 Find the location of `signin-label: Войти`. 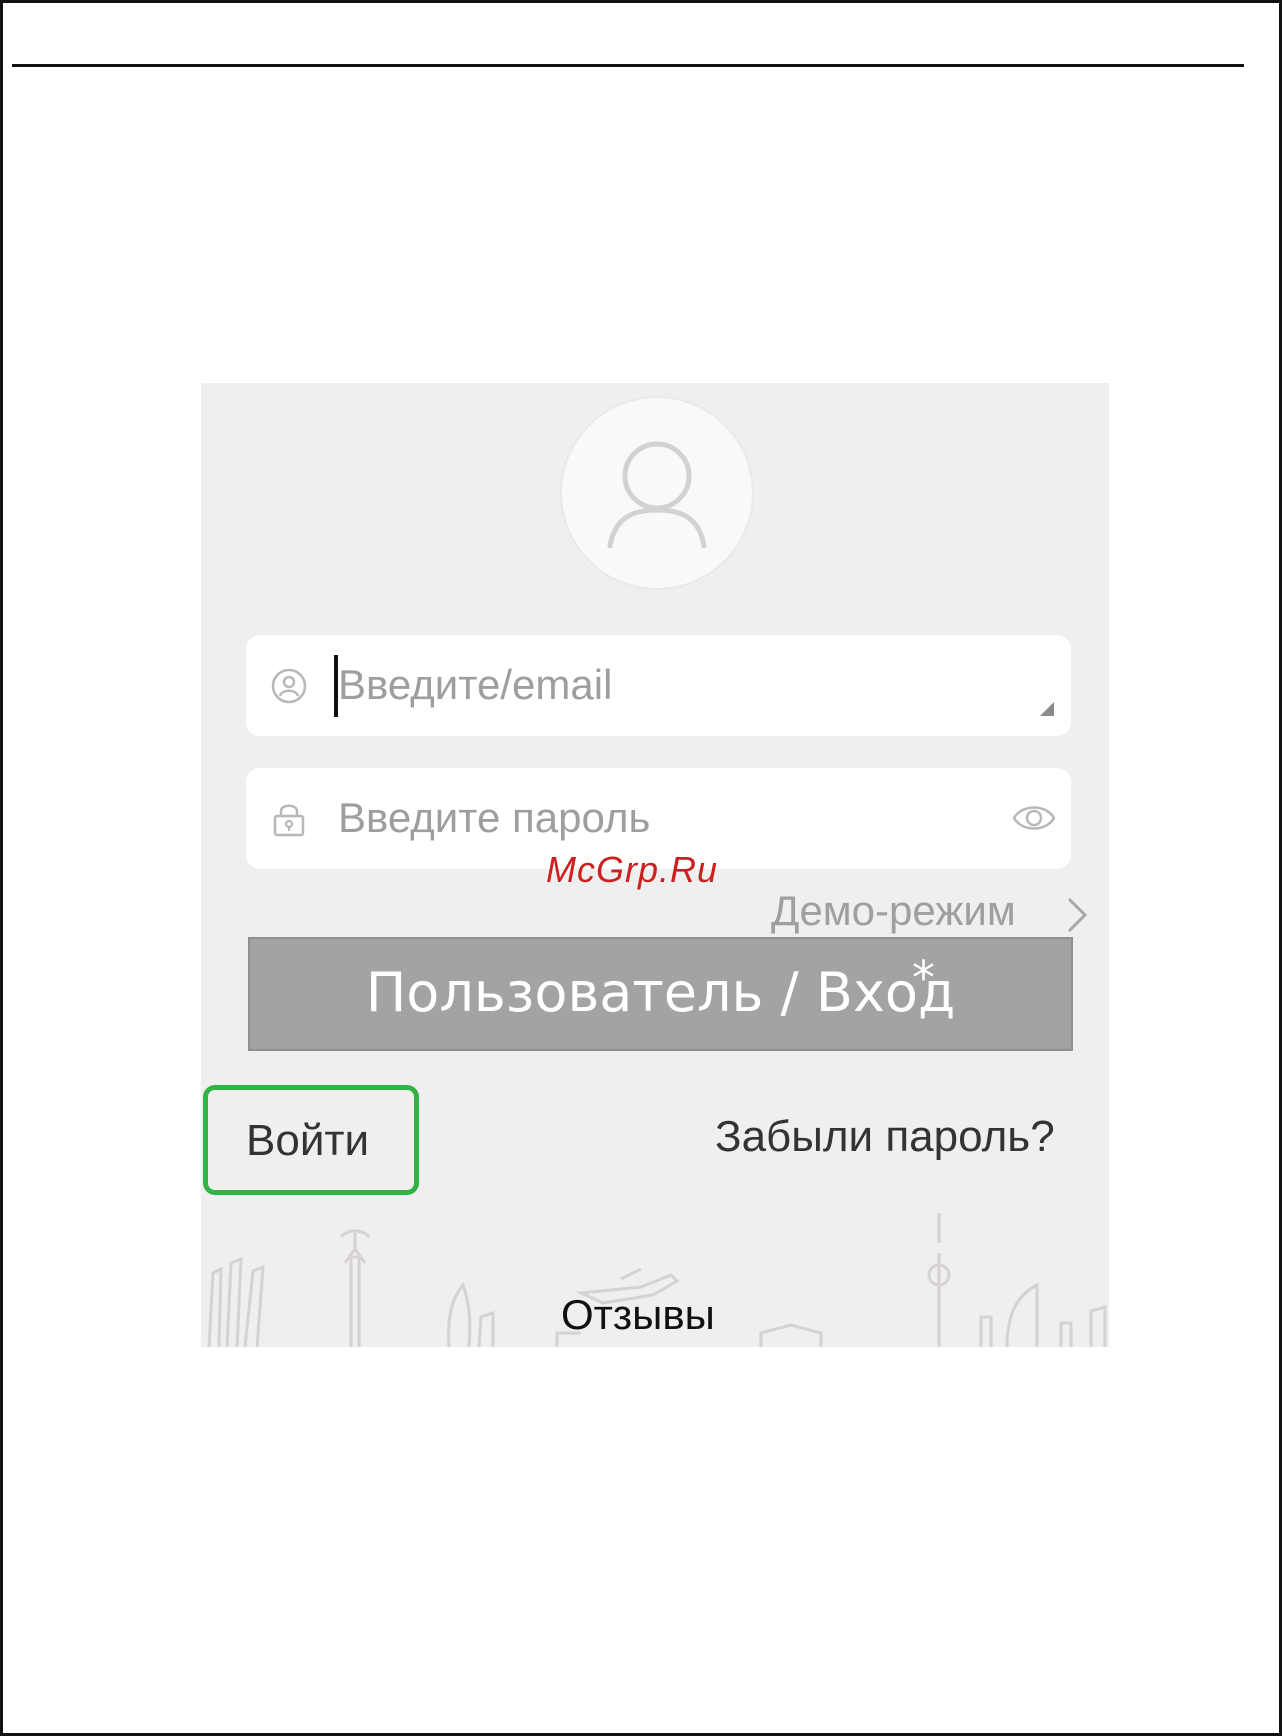

signin-label: Войти is located at coordinates (308, 1140).